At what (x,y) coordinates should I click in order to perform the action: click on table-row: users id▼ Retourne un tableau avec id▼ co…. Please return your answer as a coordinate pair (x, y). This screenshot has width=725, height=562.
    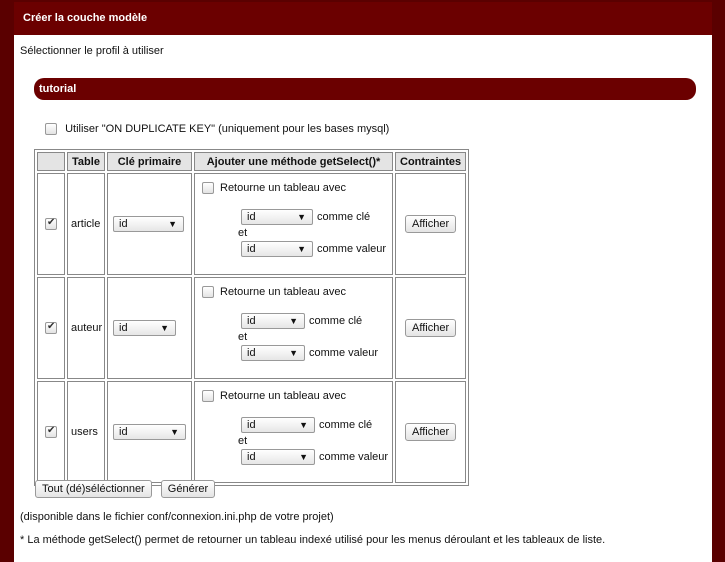
    Looking at the image, I should click on (252, 432).